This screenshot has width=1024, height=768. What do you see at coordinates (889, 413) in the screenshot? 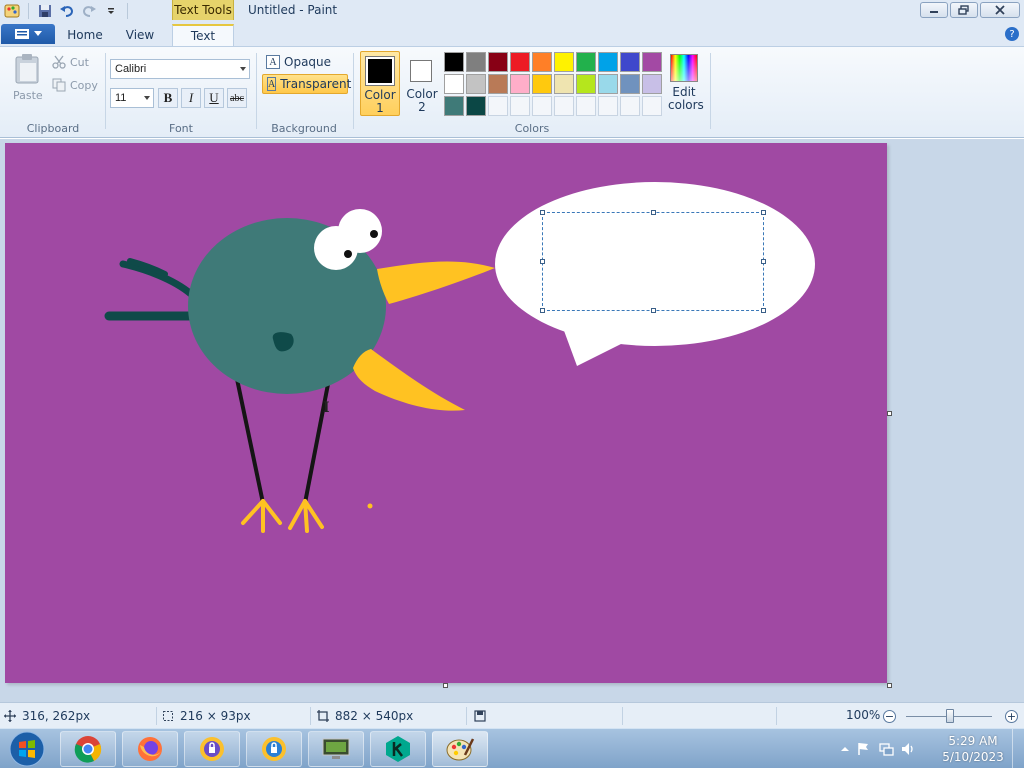
I see `canvas-resize-handle-right` at bounding box center [889, 413].